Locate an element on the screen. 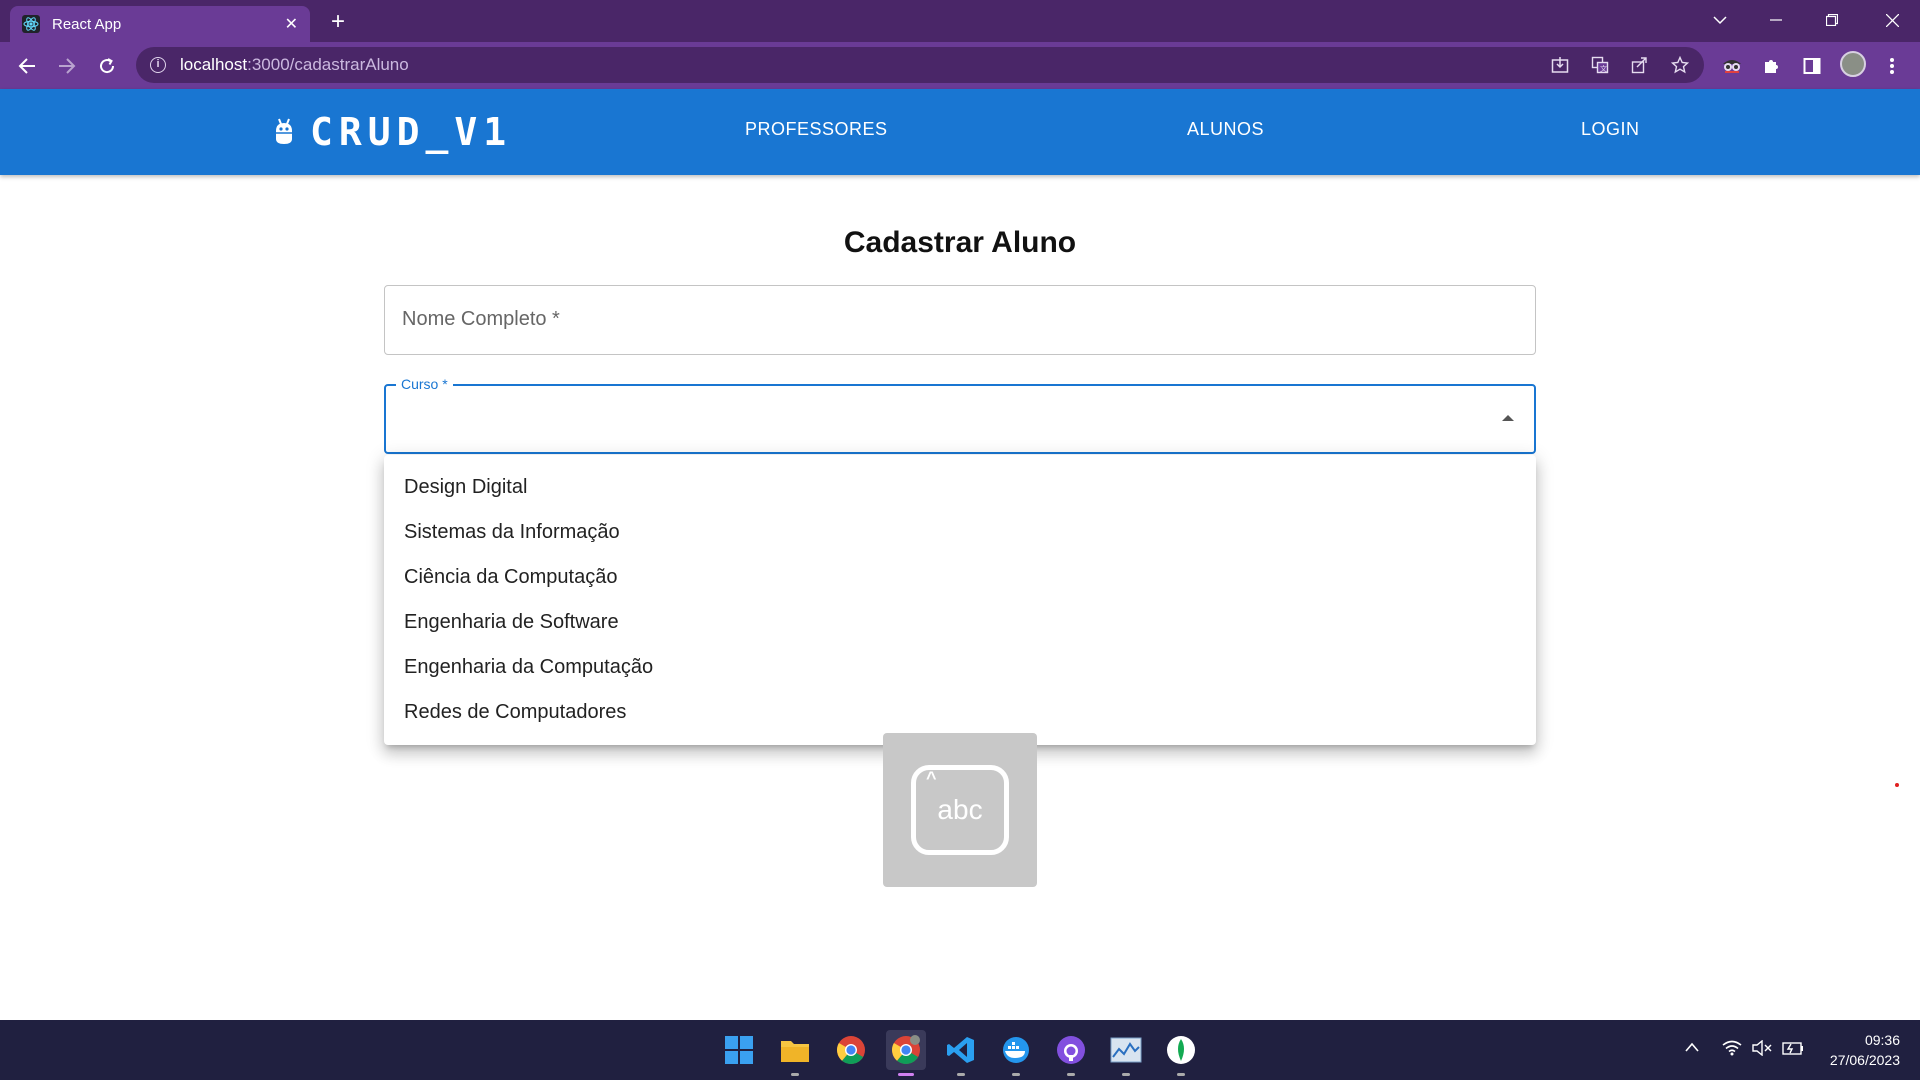 This screenshot has height=1080, width=1920. new-tab-button: + is located at coordinates (338, 22).